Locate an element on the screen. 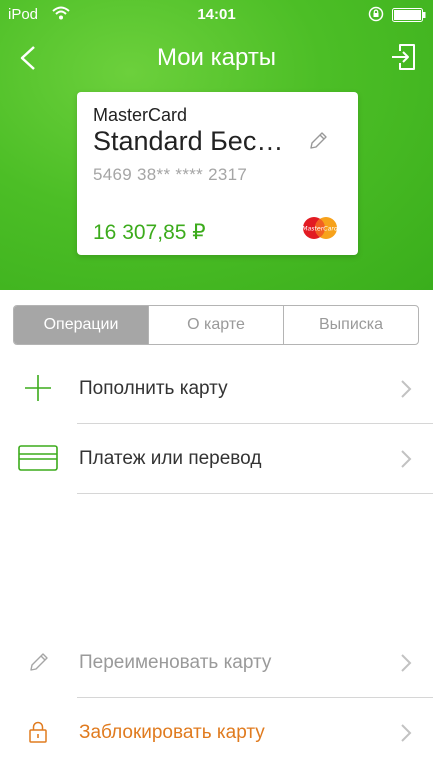 This screenshot has width=433, height=768. divider is located at coordinates (255, 493).